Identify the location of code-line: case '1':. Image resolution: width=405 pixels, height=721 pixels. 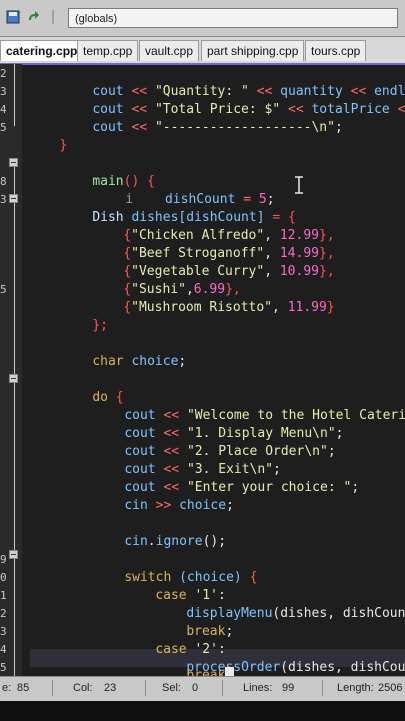
(190, 595).